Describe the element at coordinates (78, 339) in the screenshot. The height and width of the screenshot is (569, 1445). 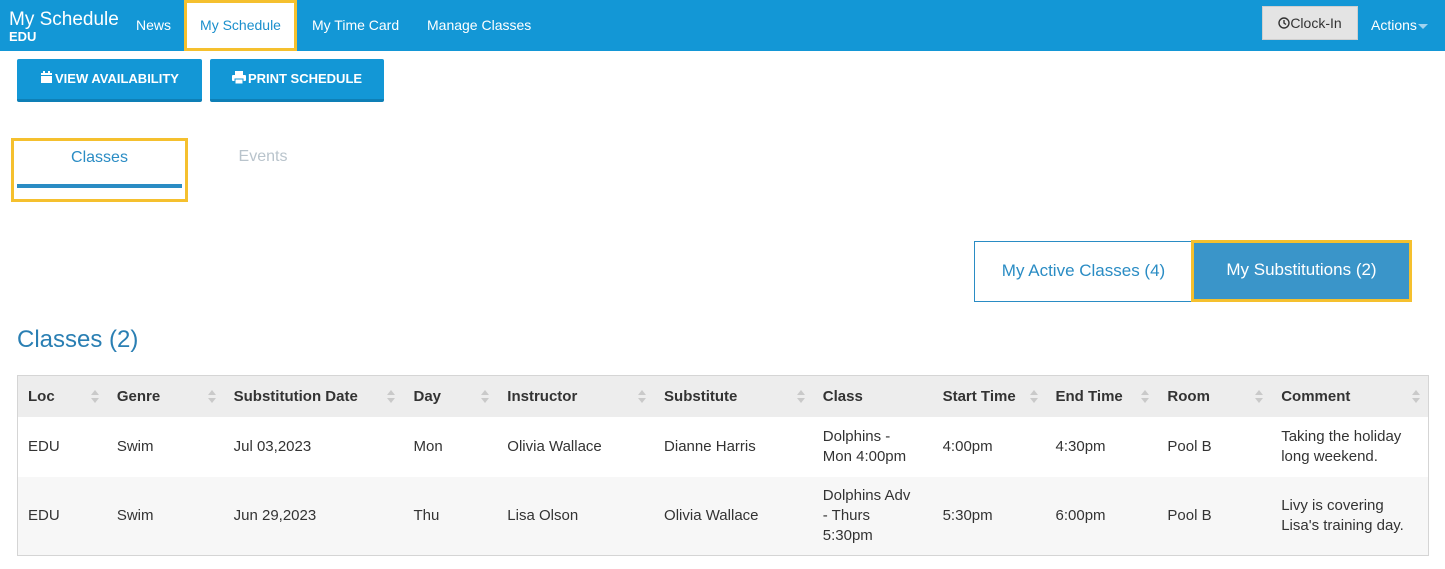
I see `section-heading: Classes (2)` at that location.